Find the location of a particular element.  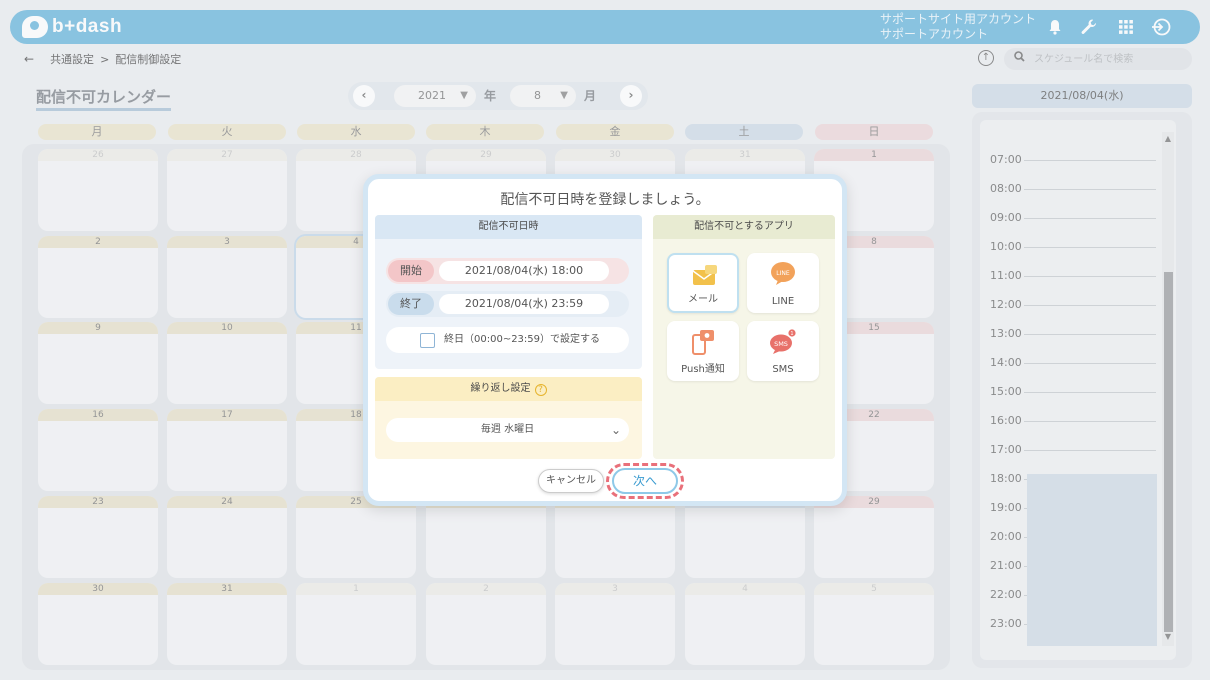

allday-option: 終日（00:00~23:59）で設定する is located at coordinates (507, 340).